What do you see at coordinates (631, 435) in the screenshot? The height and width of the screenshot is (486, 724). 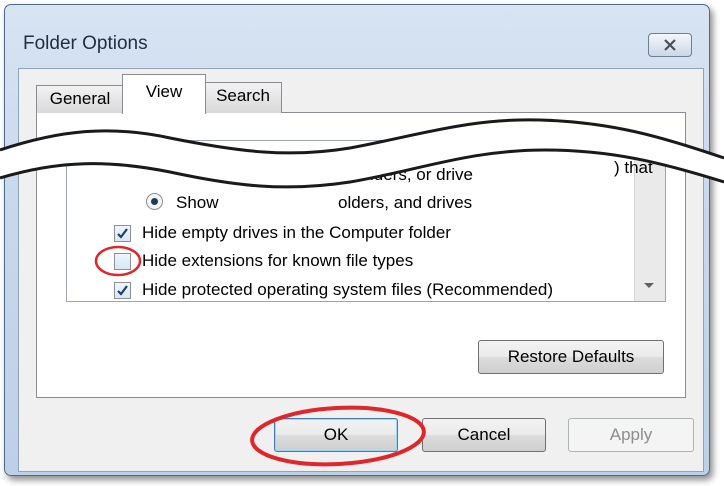 I see `apply-button: Apply` at bounding box center [631, 435].